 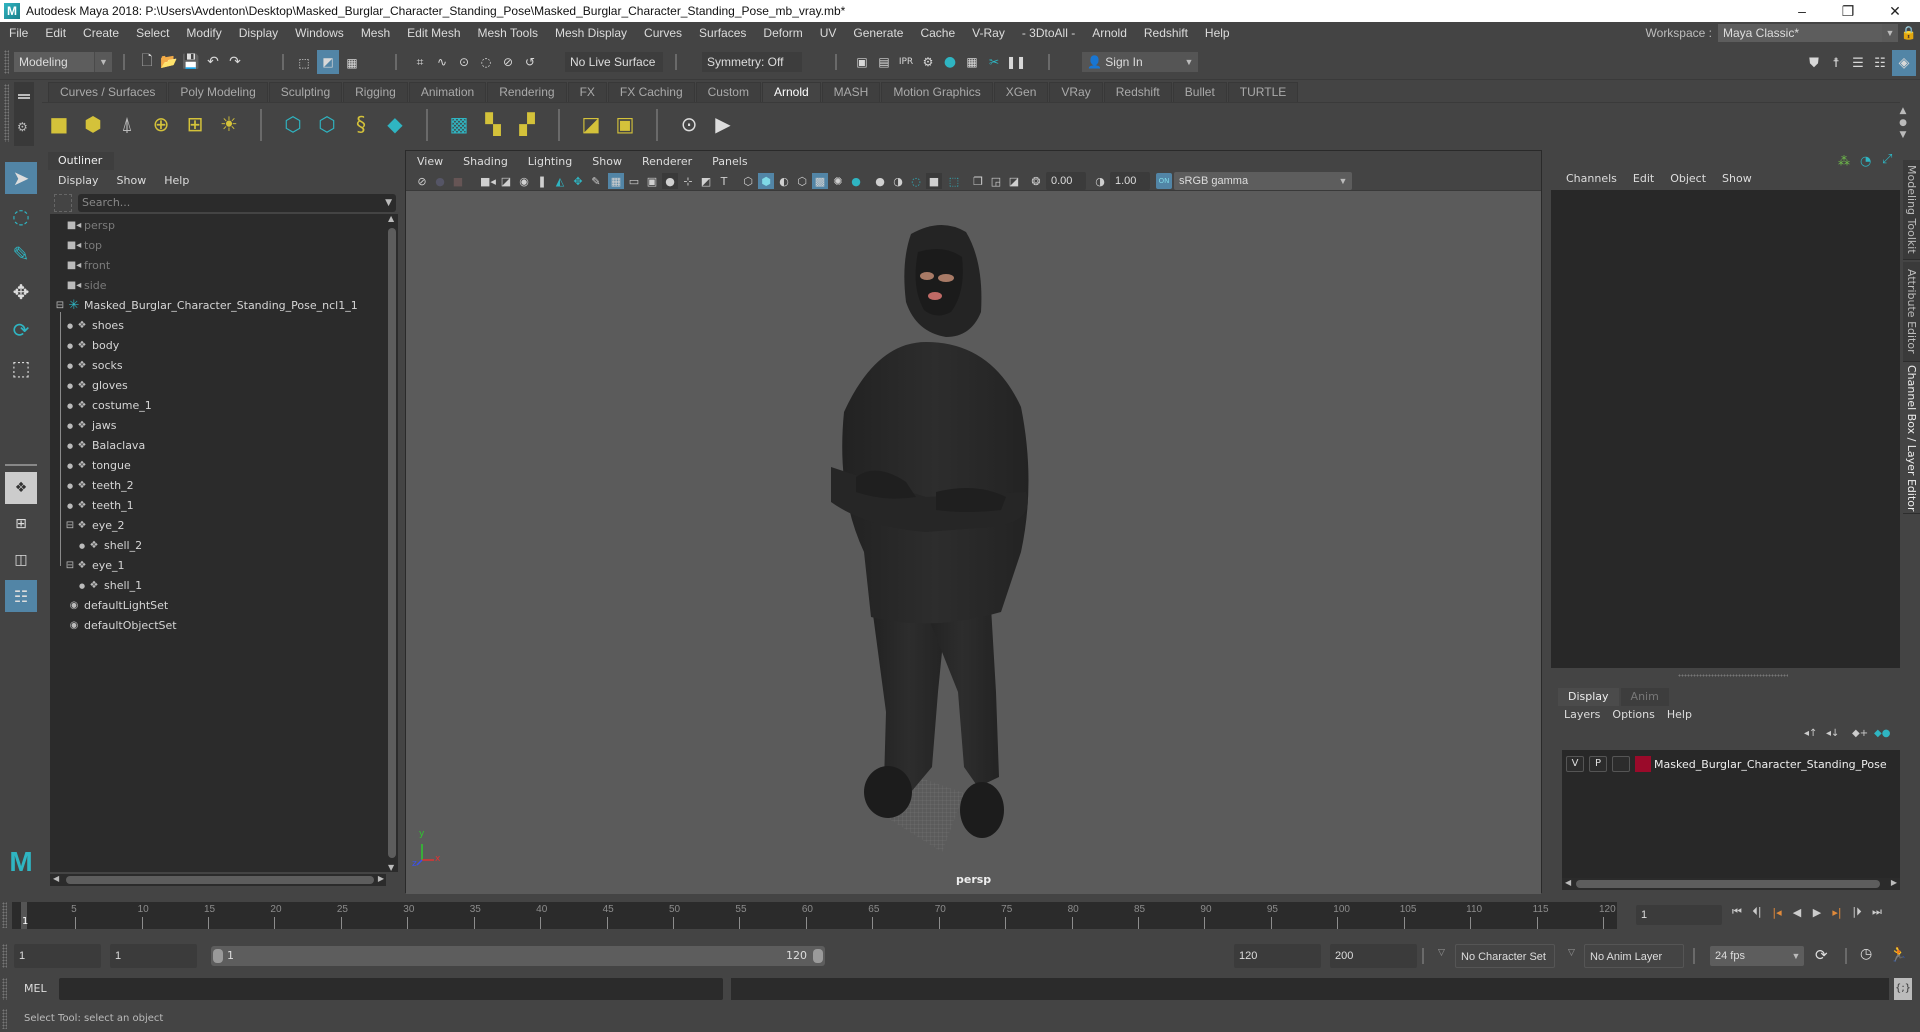 I want to click on gamma-icon: ◑, so click(x=1100, y=181).